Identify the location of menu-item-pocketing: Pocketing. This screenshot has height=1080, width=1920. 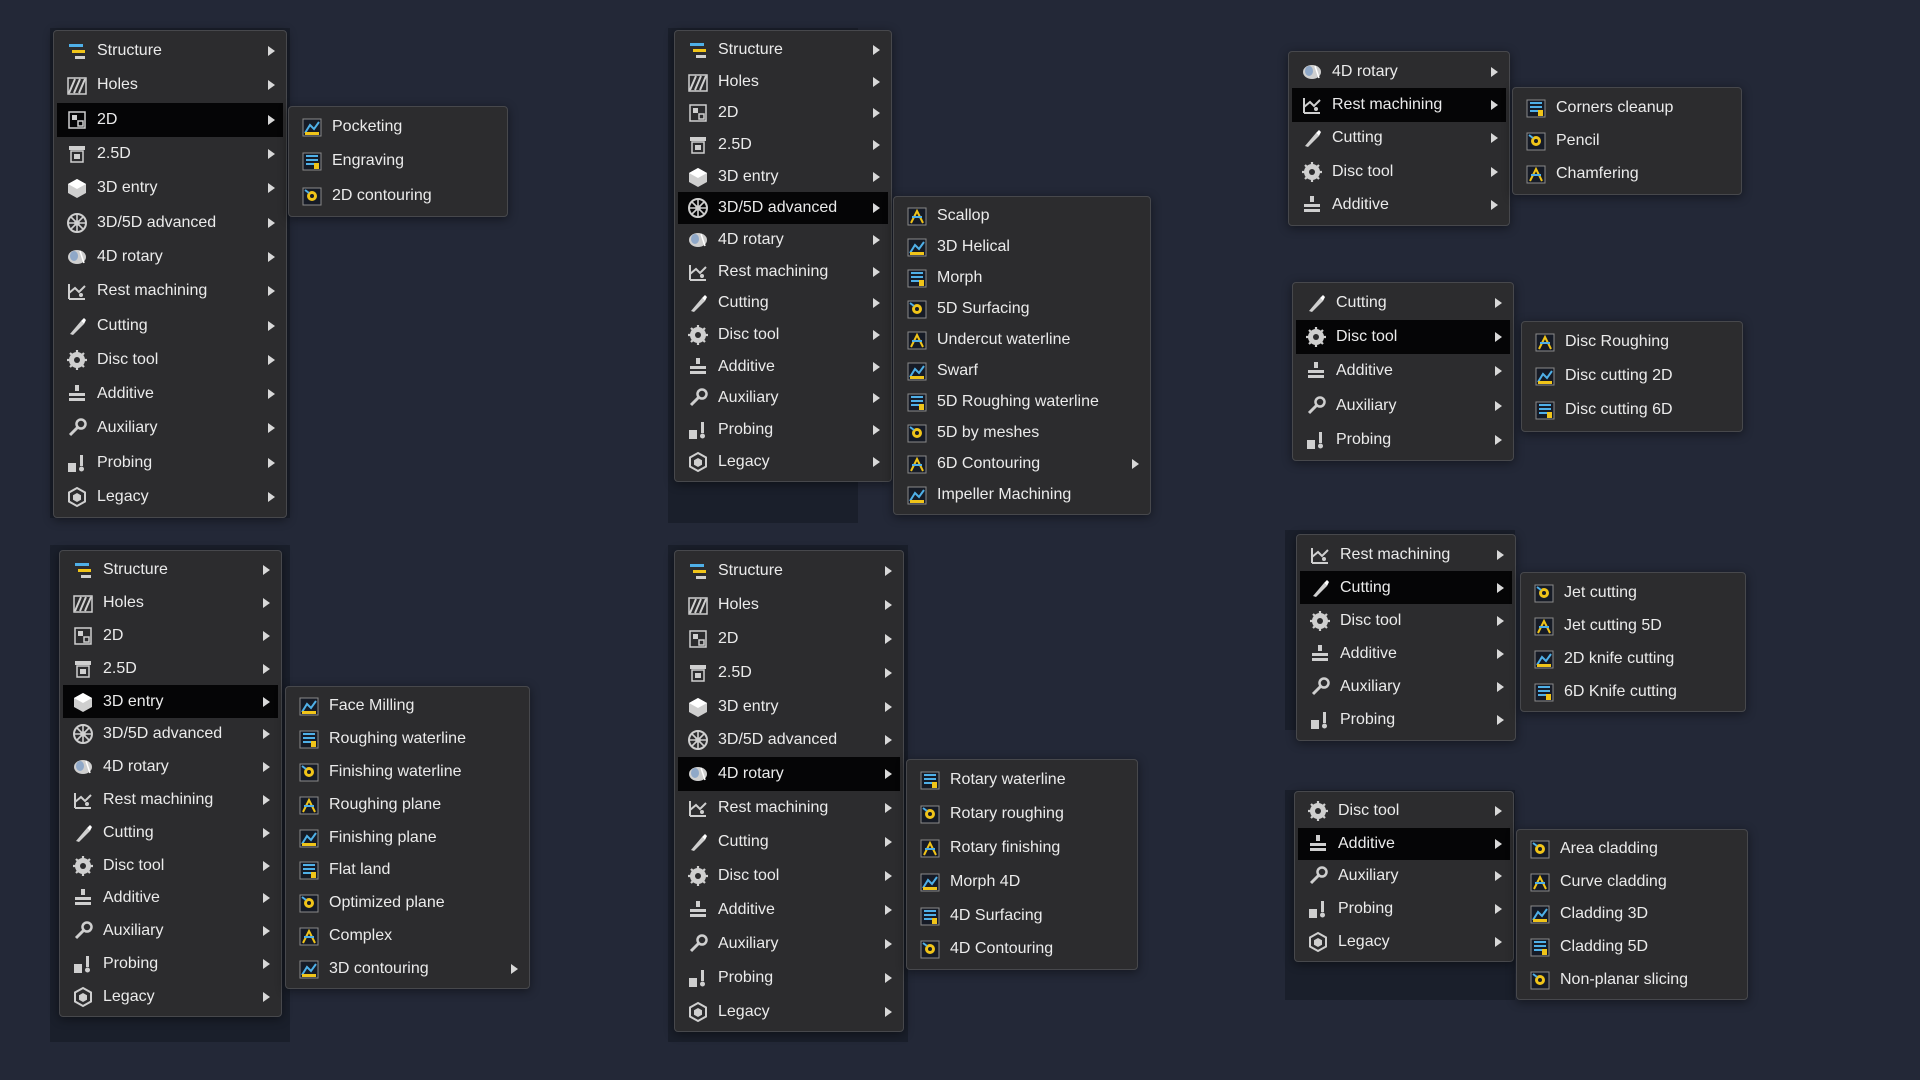
(398, 127).